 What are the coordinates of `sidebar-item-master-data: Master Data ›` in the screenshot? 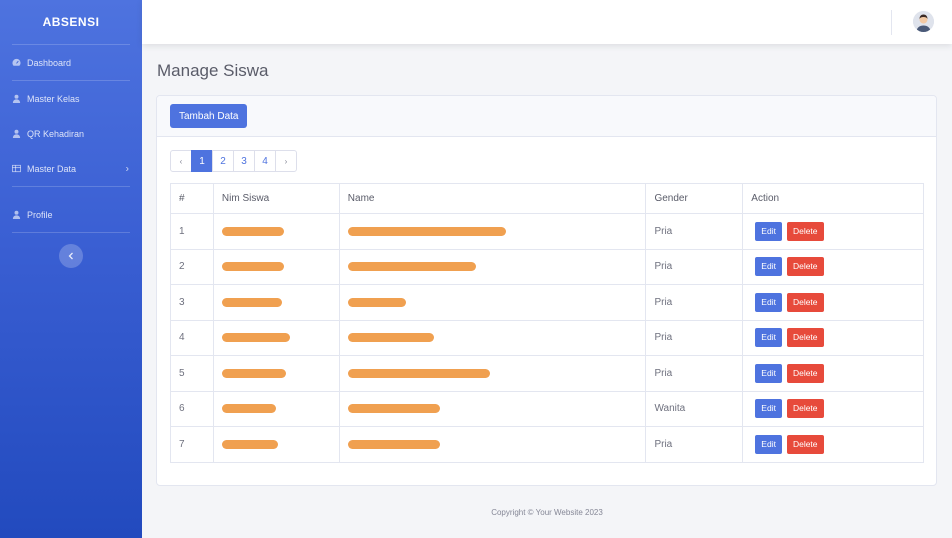 It's located at (71, 168).